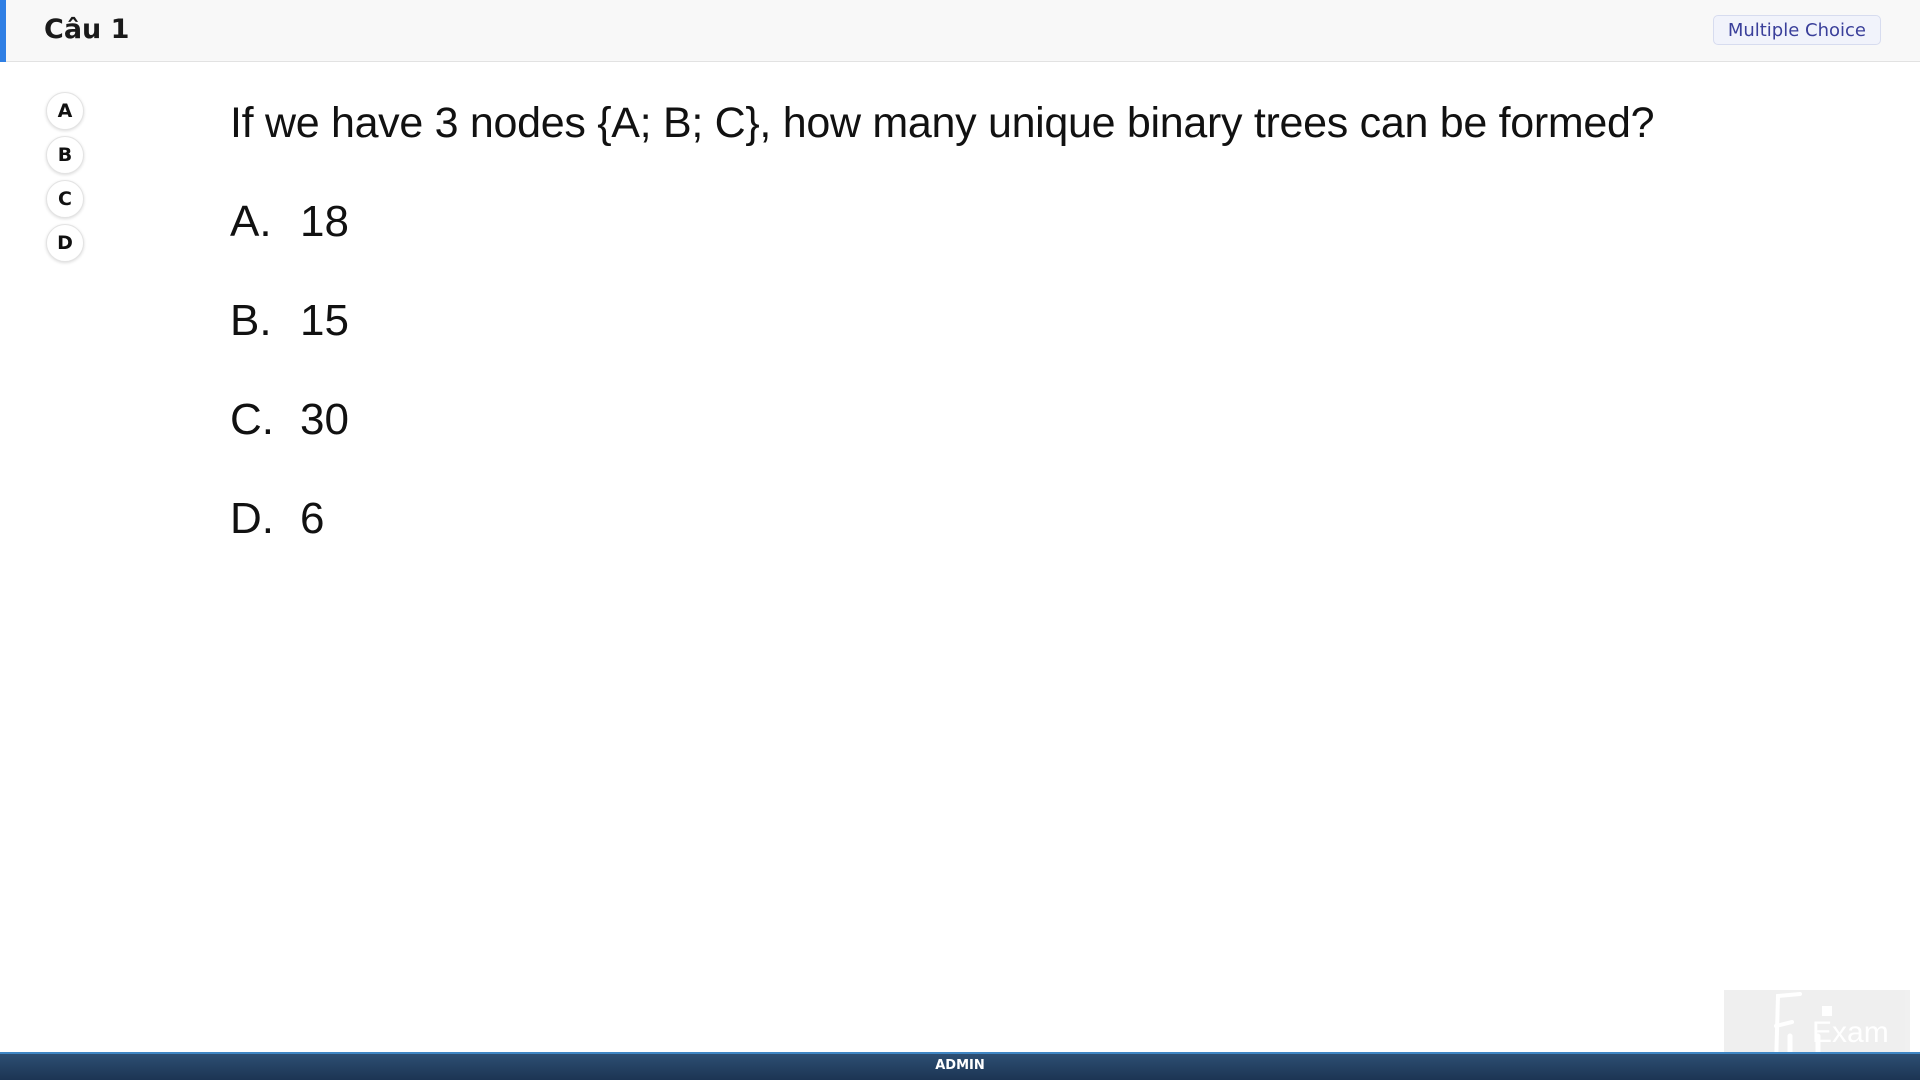 The height and width of the screenshot is (1080, 1920). Describe the element at coordinates (252, 419) in the screenshot. I see `option-letter: C.` at that location.